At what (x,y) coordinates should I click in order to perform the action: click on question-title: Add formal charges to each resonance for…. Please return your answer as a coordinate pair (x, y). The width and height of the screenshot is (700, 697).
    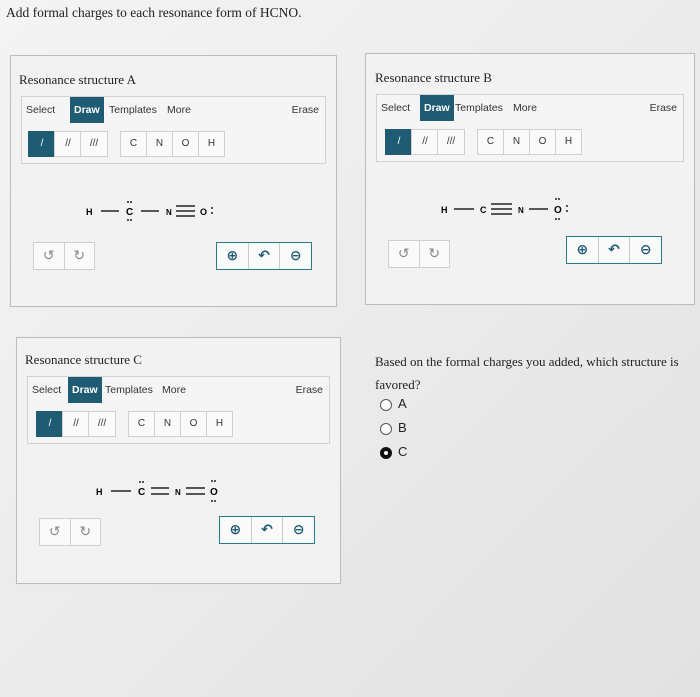
    Looking at the image, I should click on (154, 12).